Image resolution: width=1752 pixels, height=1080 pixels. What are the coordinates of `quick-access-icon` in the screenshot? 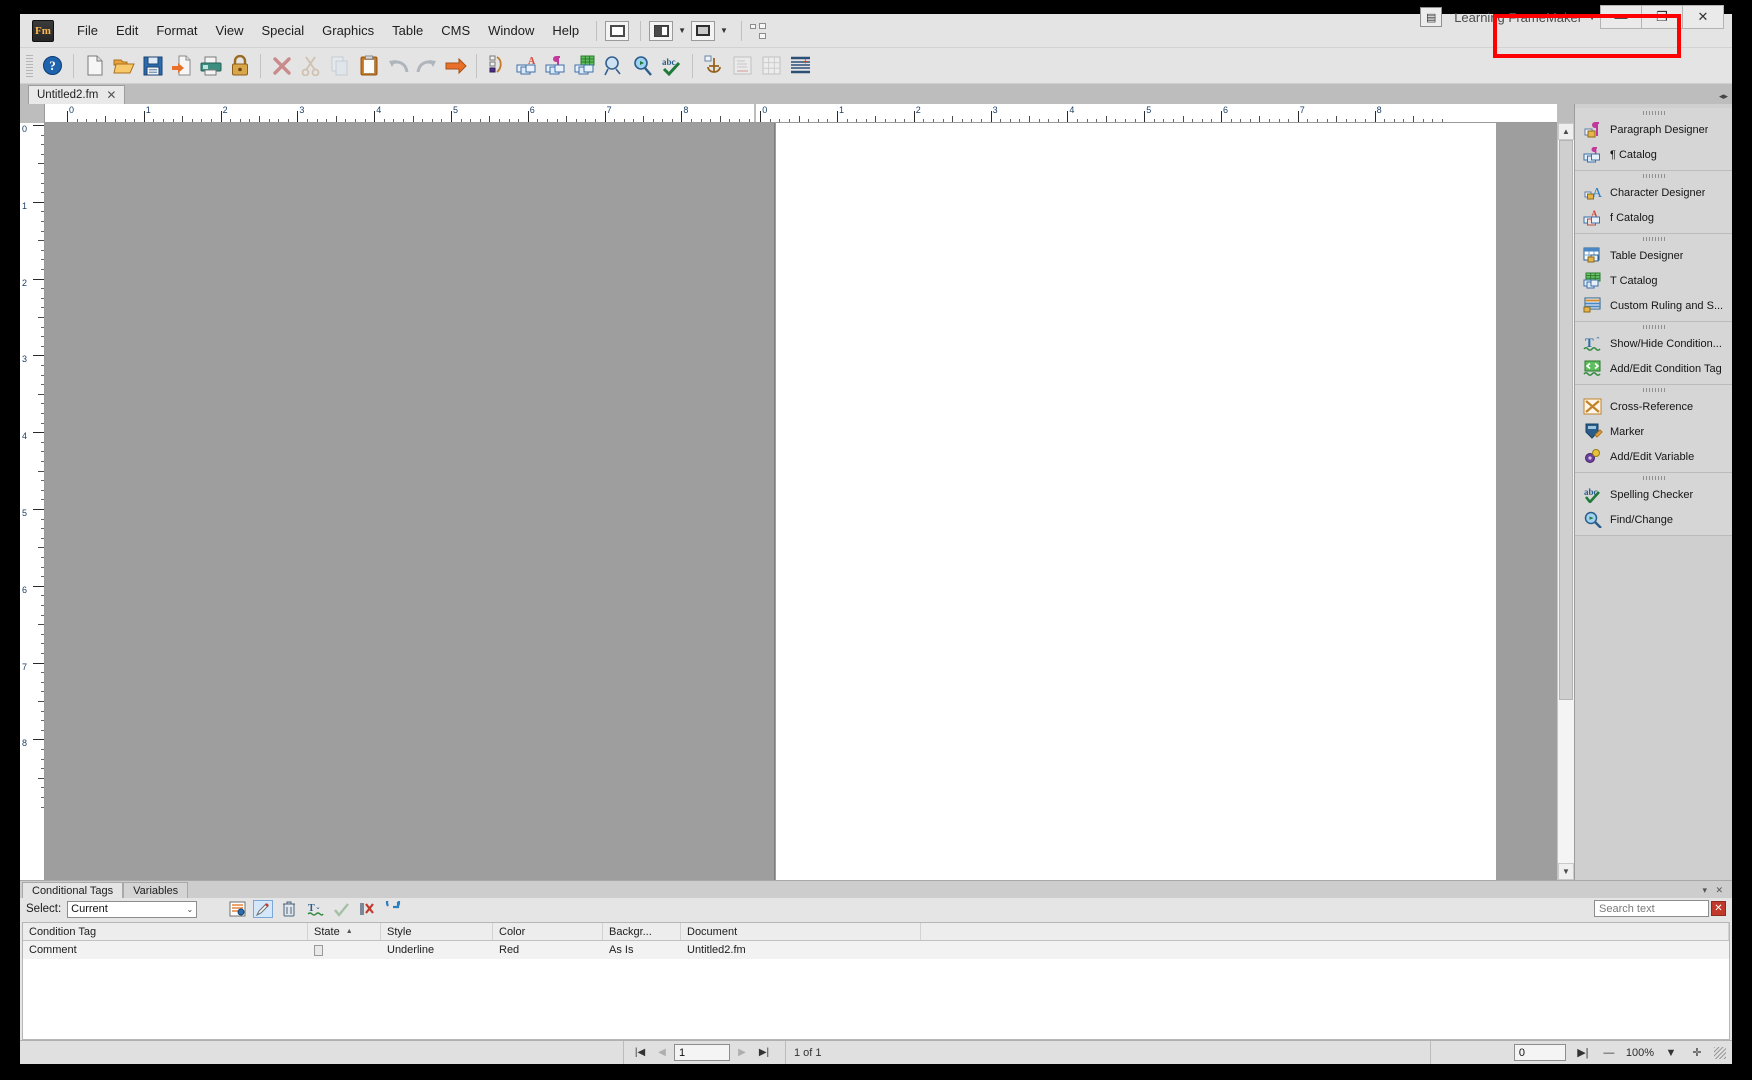 It's located at (455, 65).